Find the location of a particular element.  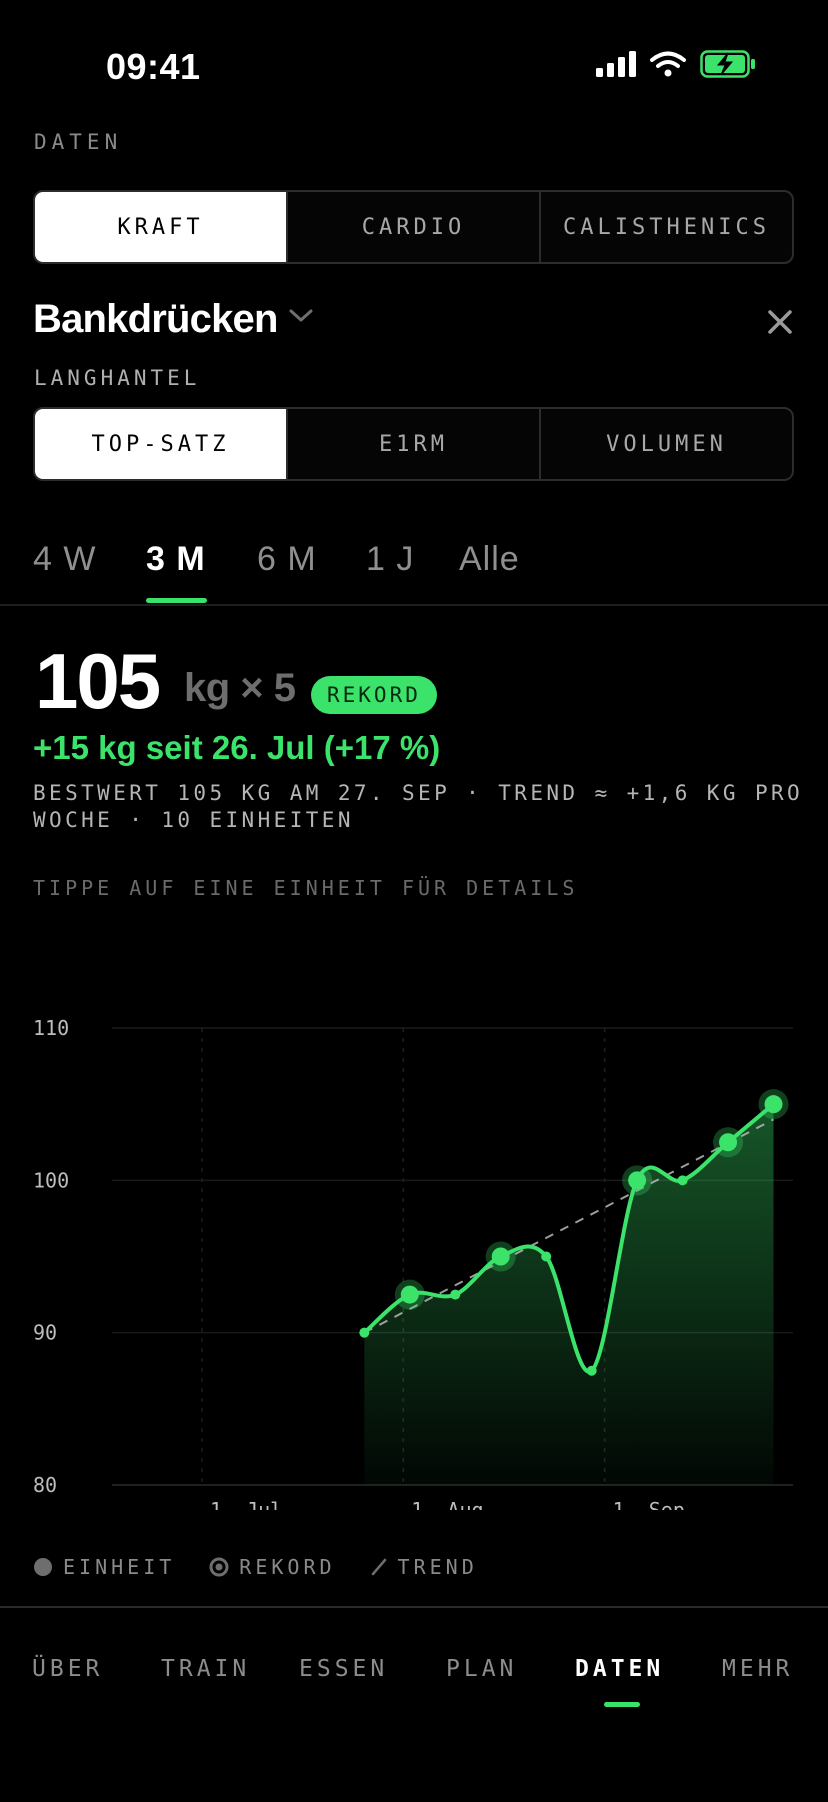

ring-dot-icon is located at coordinates (219, 1567).